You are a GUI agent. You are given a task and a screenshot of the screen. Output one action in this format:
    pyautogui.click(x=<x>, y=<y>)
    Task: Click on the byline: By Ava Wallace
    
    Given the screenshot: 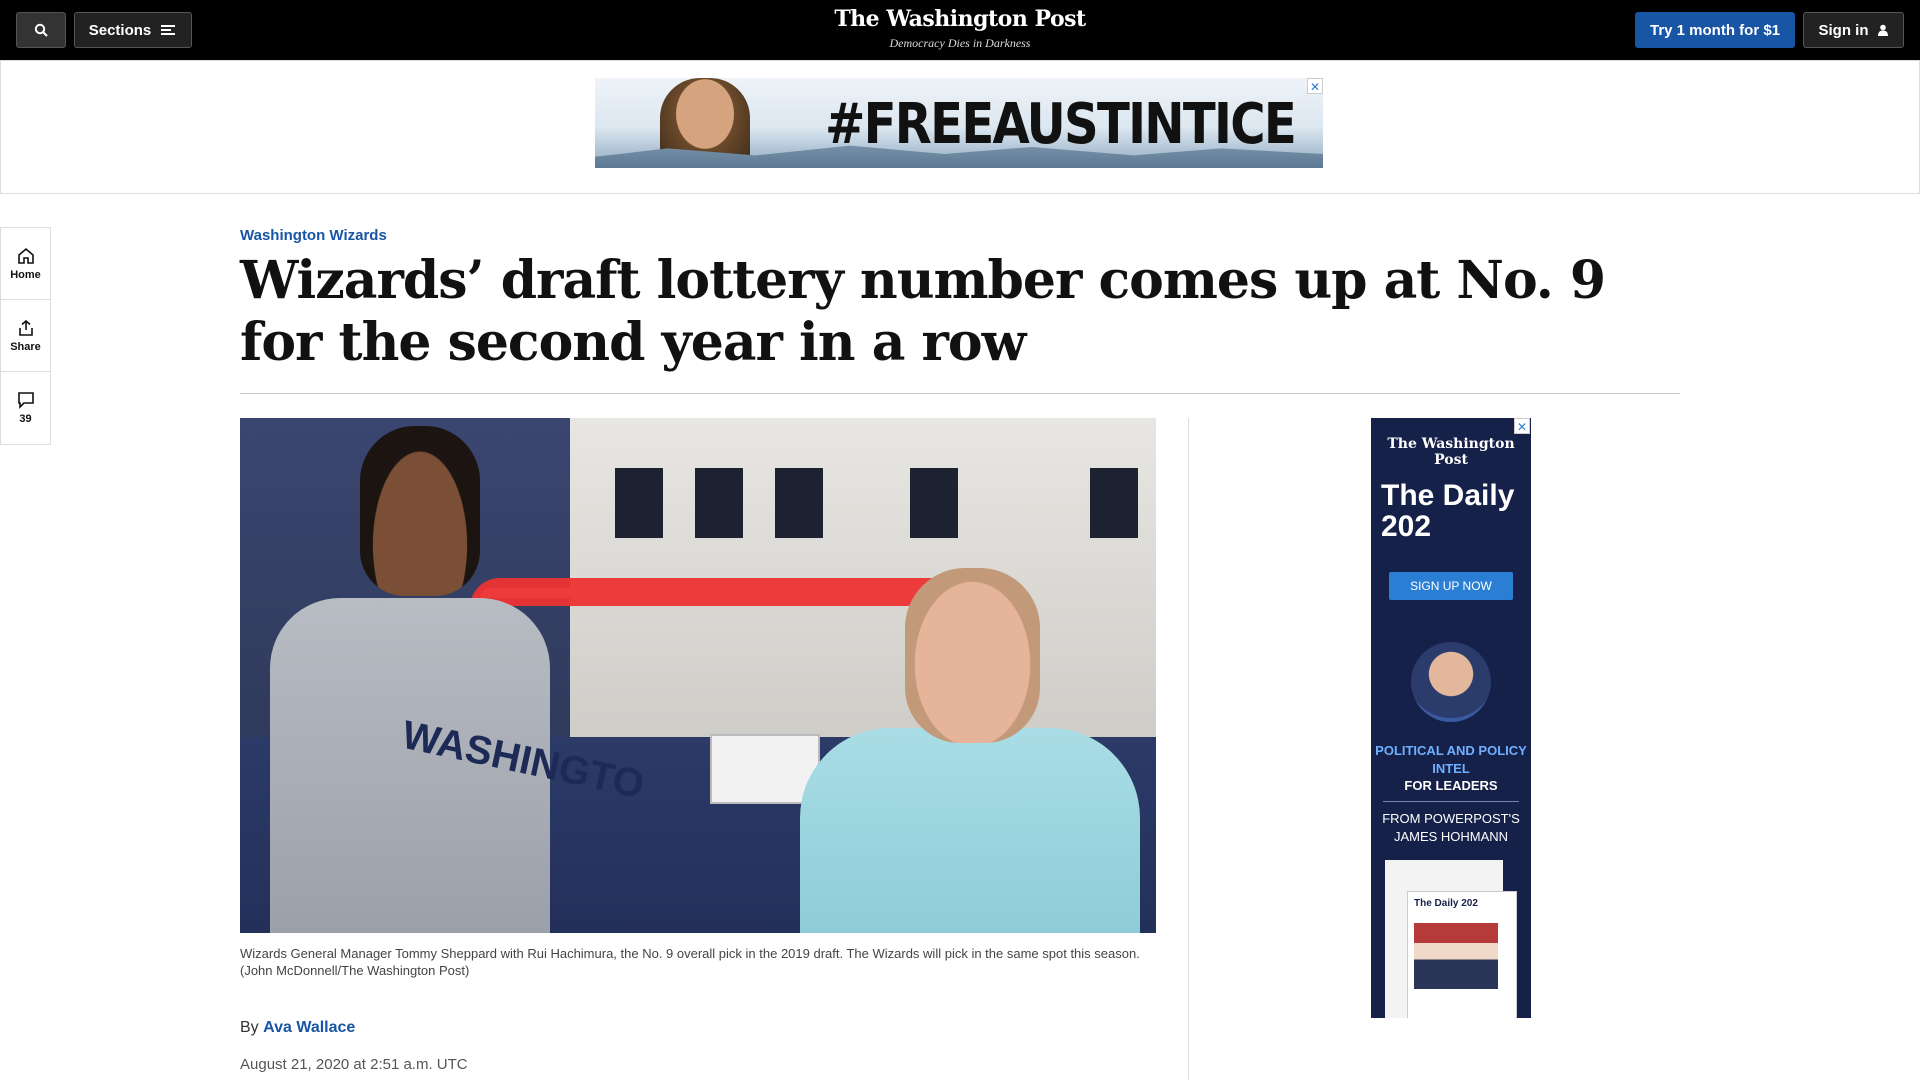 What is the action you would take?
    pyautogui.click(x=297, y=1028)
    